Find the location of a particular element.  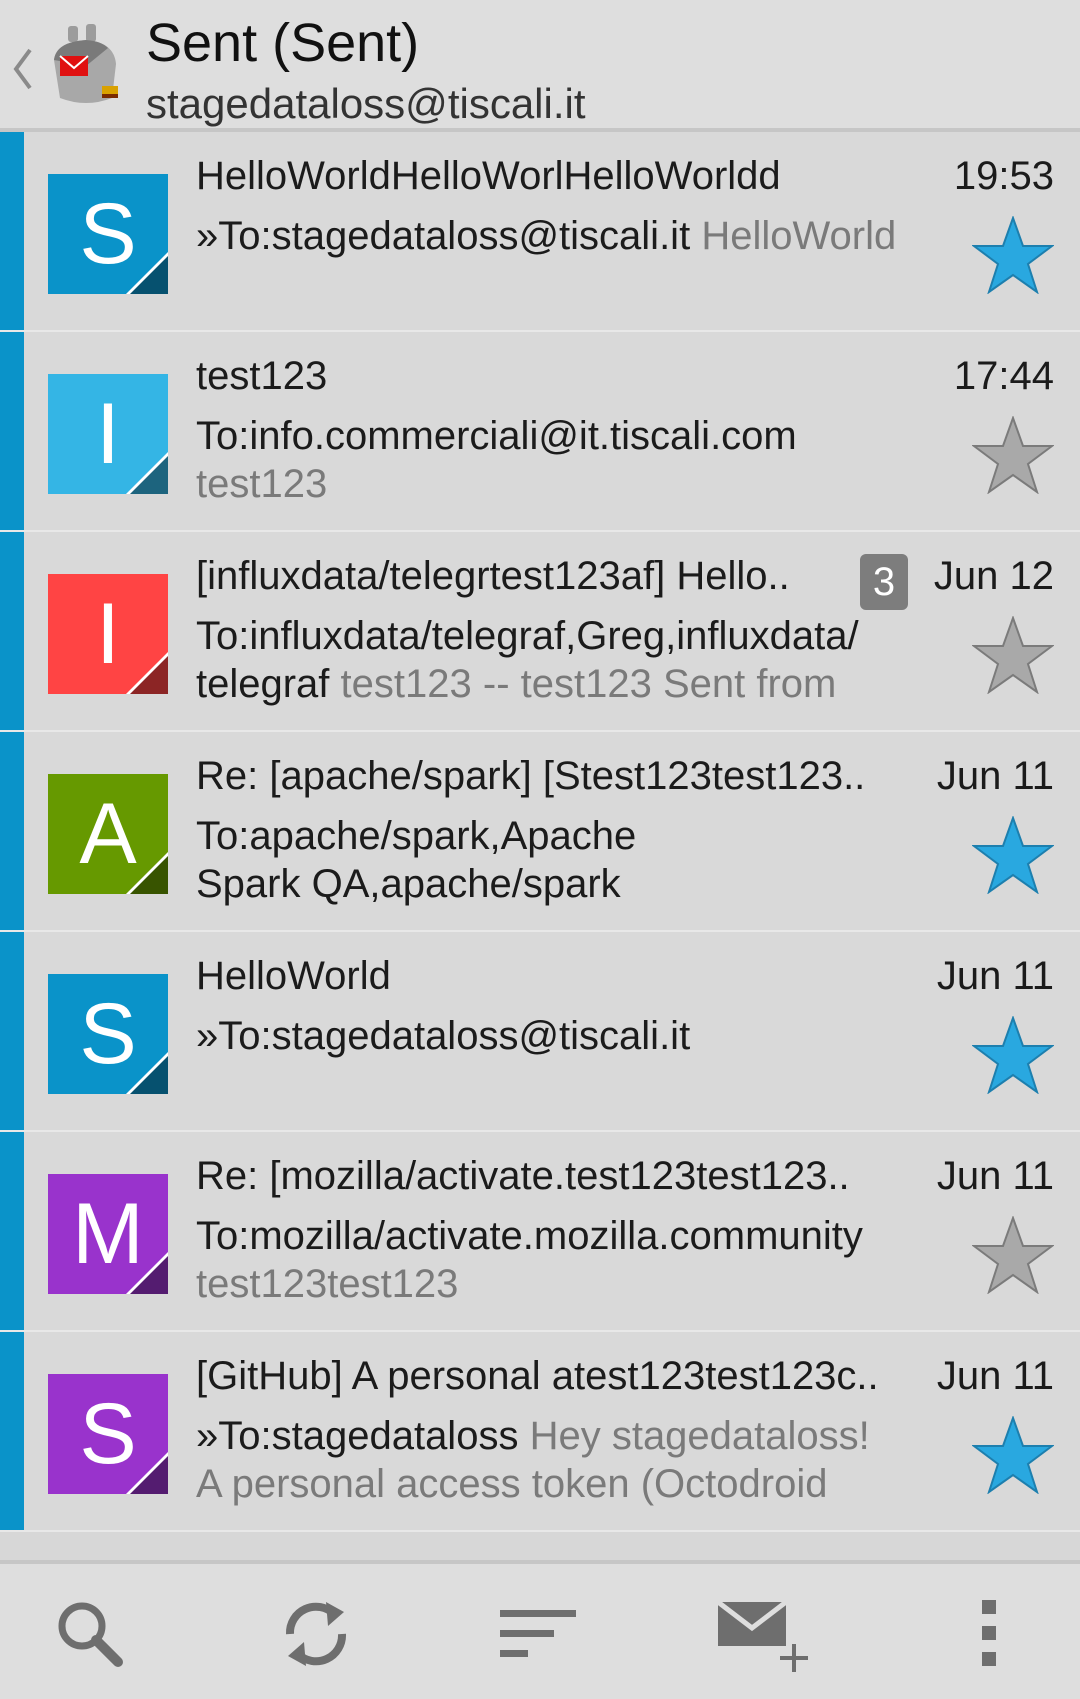

preview-text: A personal access token (Octodroid is located at coordinates (512, 1484).